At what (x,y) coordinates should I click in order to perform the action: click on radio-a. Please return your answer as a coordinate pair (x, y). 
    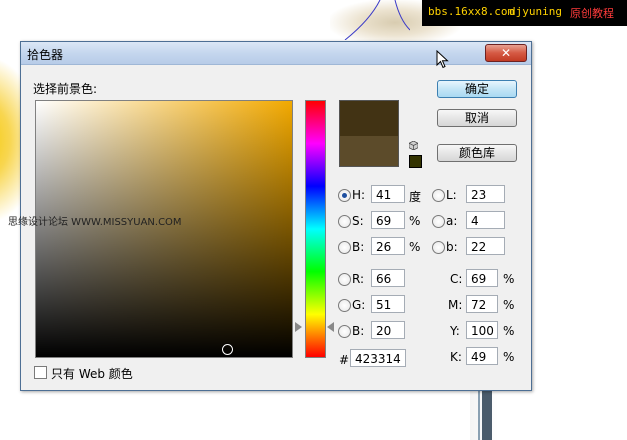
    Looking at the image, I should click on (438, 221).